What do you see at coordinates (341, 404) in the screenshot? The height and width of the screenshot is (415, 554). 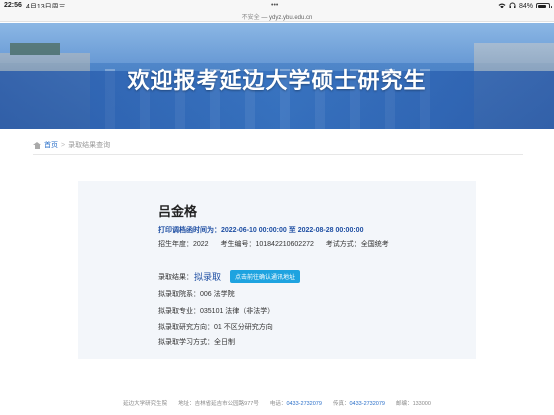 I see `footer-fax-label: 传真：` at bounding box center [341, 404].